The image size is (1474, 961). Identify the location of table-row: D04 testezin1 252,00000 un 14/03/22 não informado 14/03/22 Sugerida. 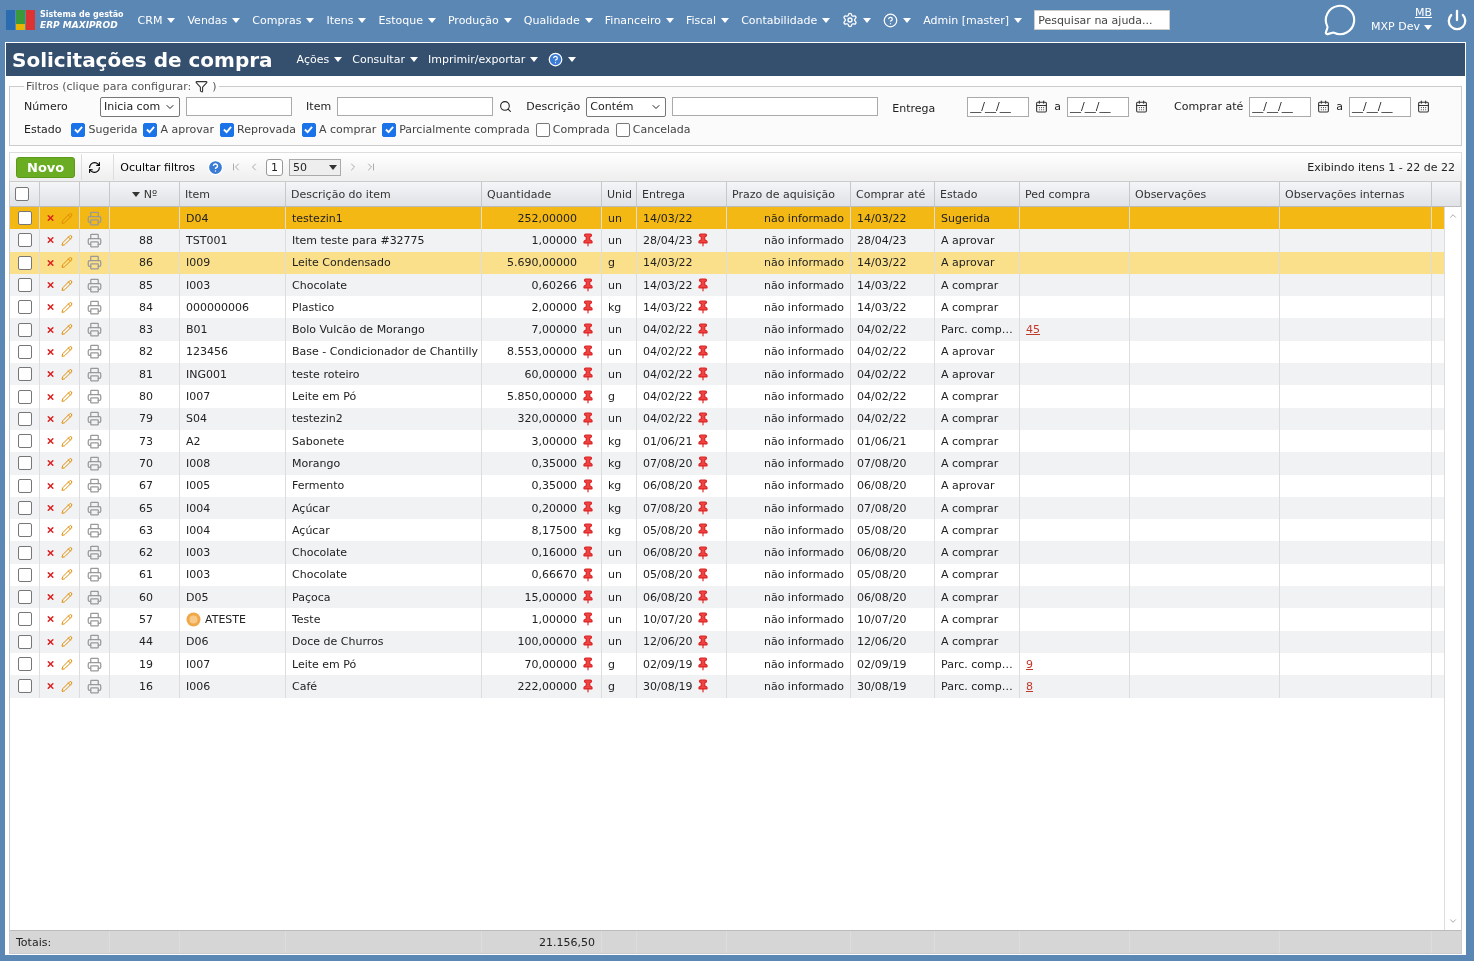
(727, 218).